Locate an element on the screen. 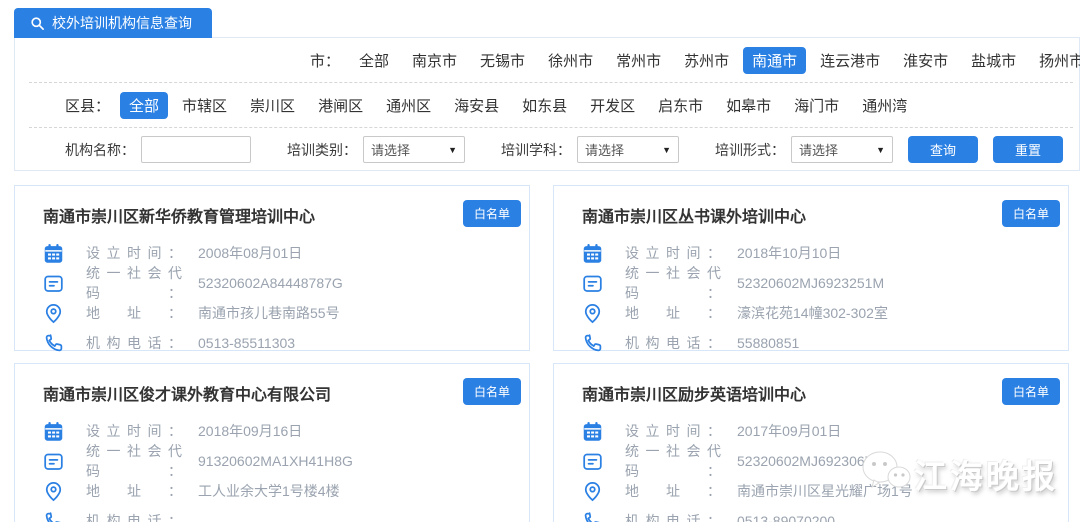 The height and width of the screenshot is (522, 1080). phone-value: 0513-89070200 is located at coordinates (786, 517).